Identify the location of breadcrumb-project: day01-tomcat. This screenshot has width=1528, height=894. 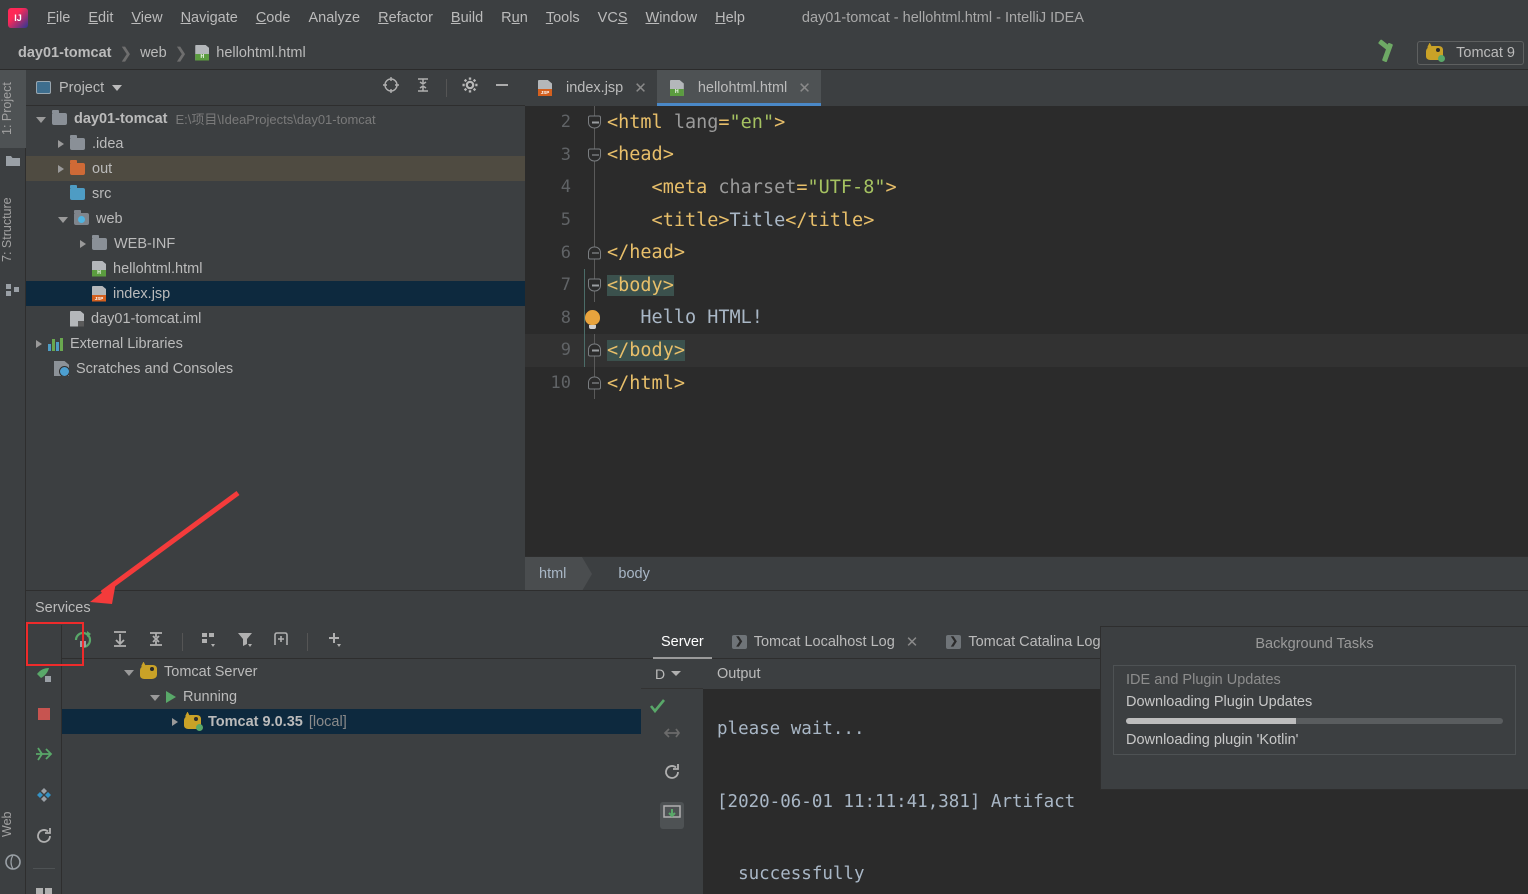
(64, 53).